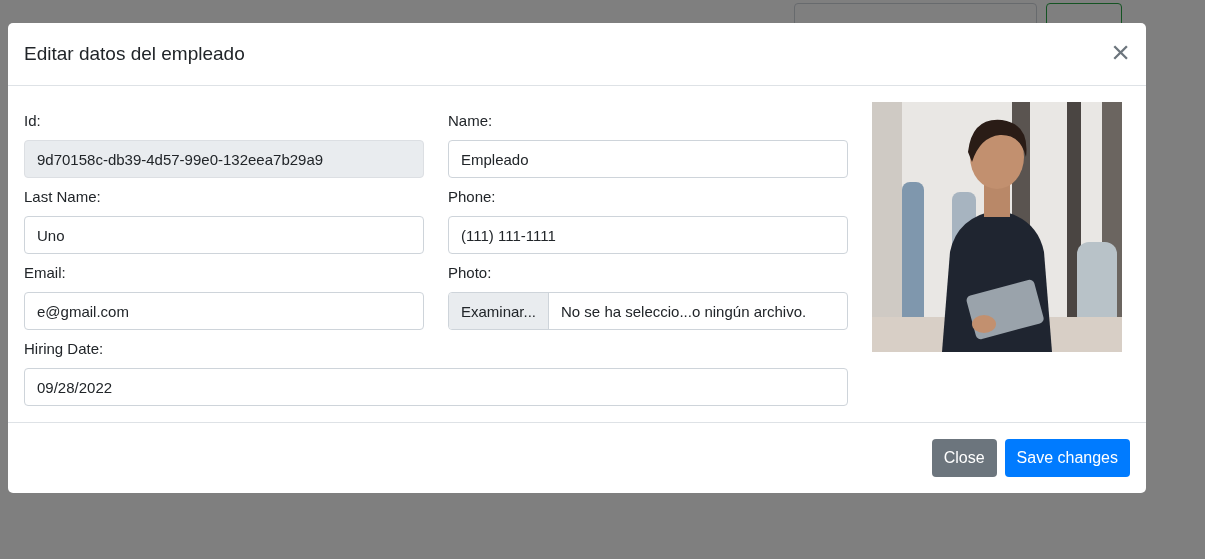 The height and width of the screenshot is (559, 1205). I want to click on modal-title: Editar datos del empleado, so click(134, 54).